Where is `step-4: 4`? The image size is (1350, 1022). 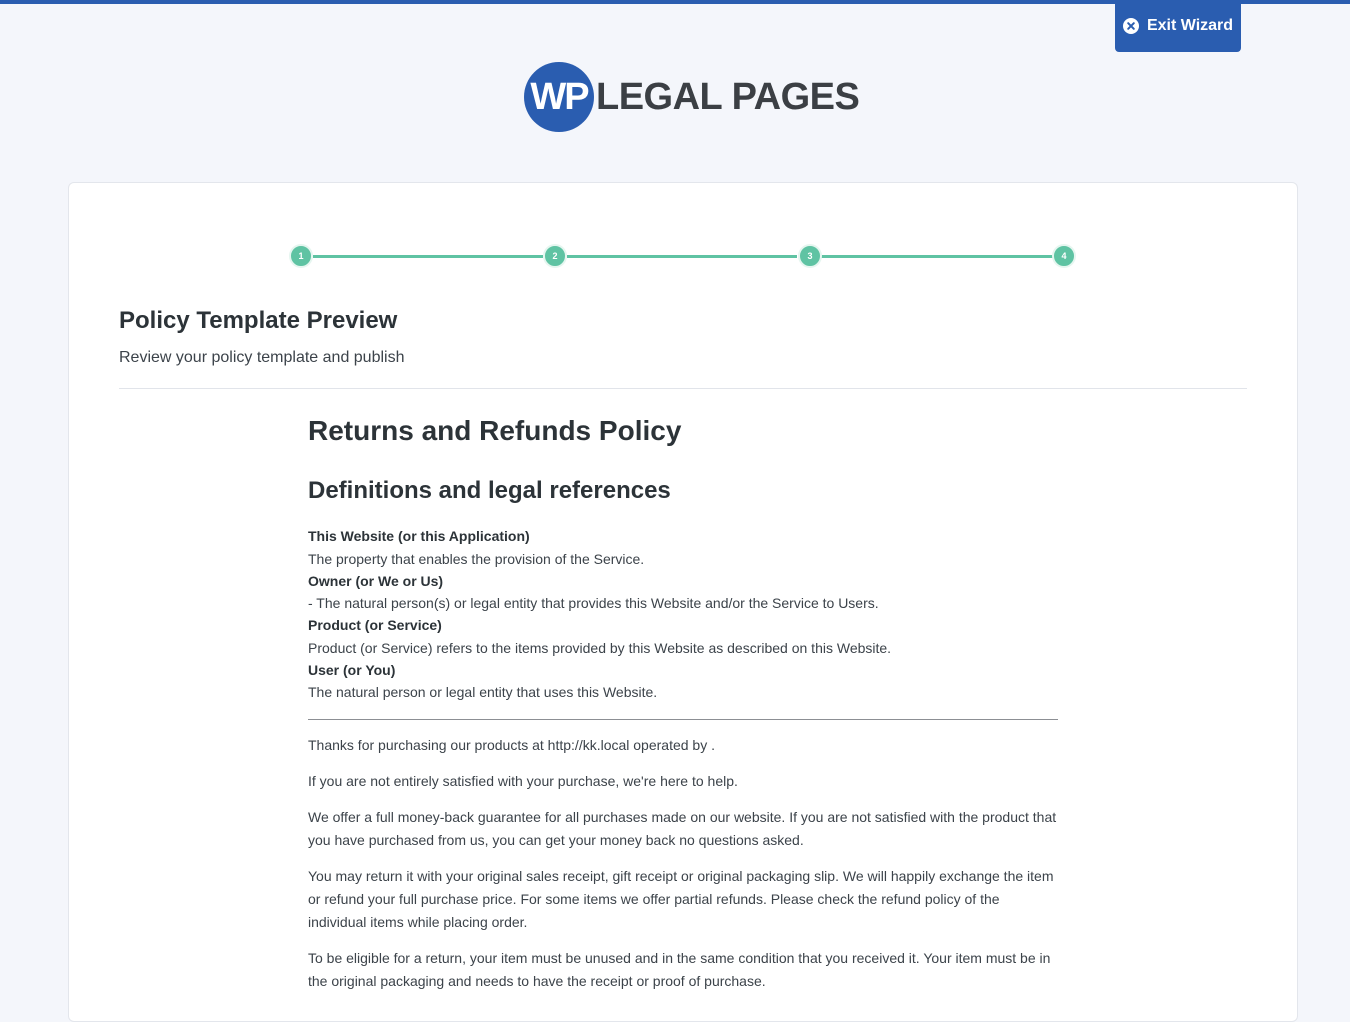
step-4: 4 is located at coordinates (1064, 256).